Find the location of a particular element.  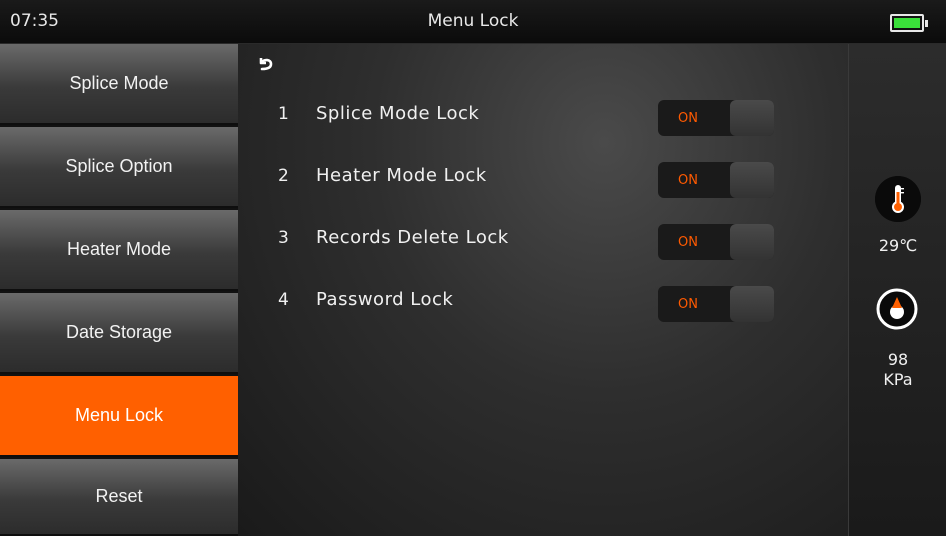

setting-number: 3 is located at coordinates (283, 238).